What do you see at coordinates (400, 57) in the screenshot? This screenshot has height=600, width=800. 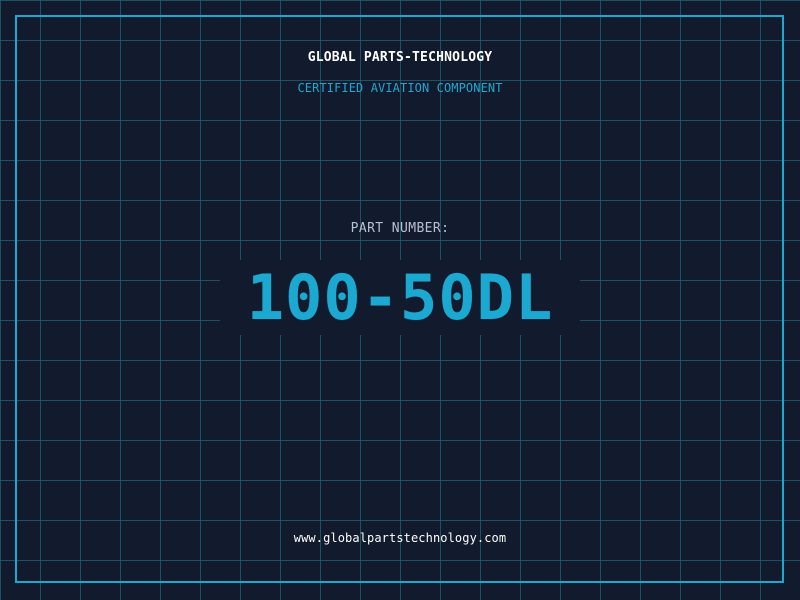 I see `brand-title: GLOBAL PARTS-TECHNOLOGY` at bounding box center [400, 57].